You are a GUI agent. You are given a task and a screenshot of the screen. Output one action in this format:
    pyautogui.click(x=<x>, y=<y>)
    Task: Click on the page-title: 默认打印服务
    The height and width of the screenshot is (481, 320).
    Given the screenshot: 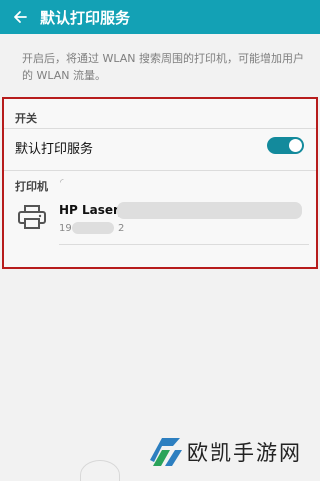 What is the action you would take?
    pyautogui.click(x=85, y=17)
    